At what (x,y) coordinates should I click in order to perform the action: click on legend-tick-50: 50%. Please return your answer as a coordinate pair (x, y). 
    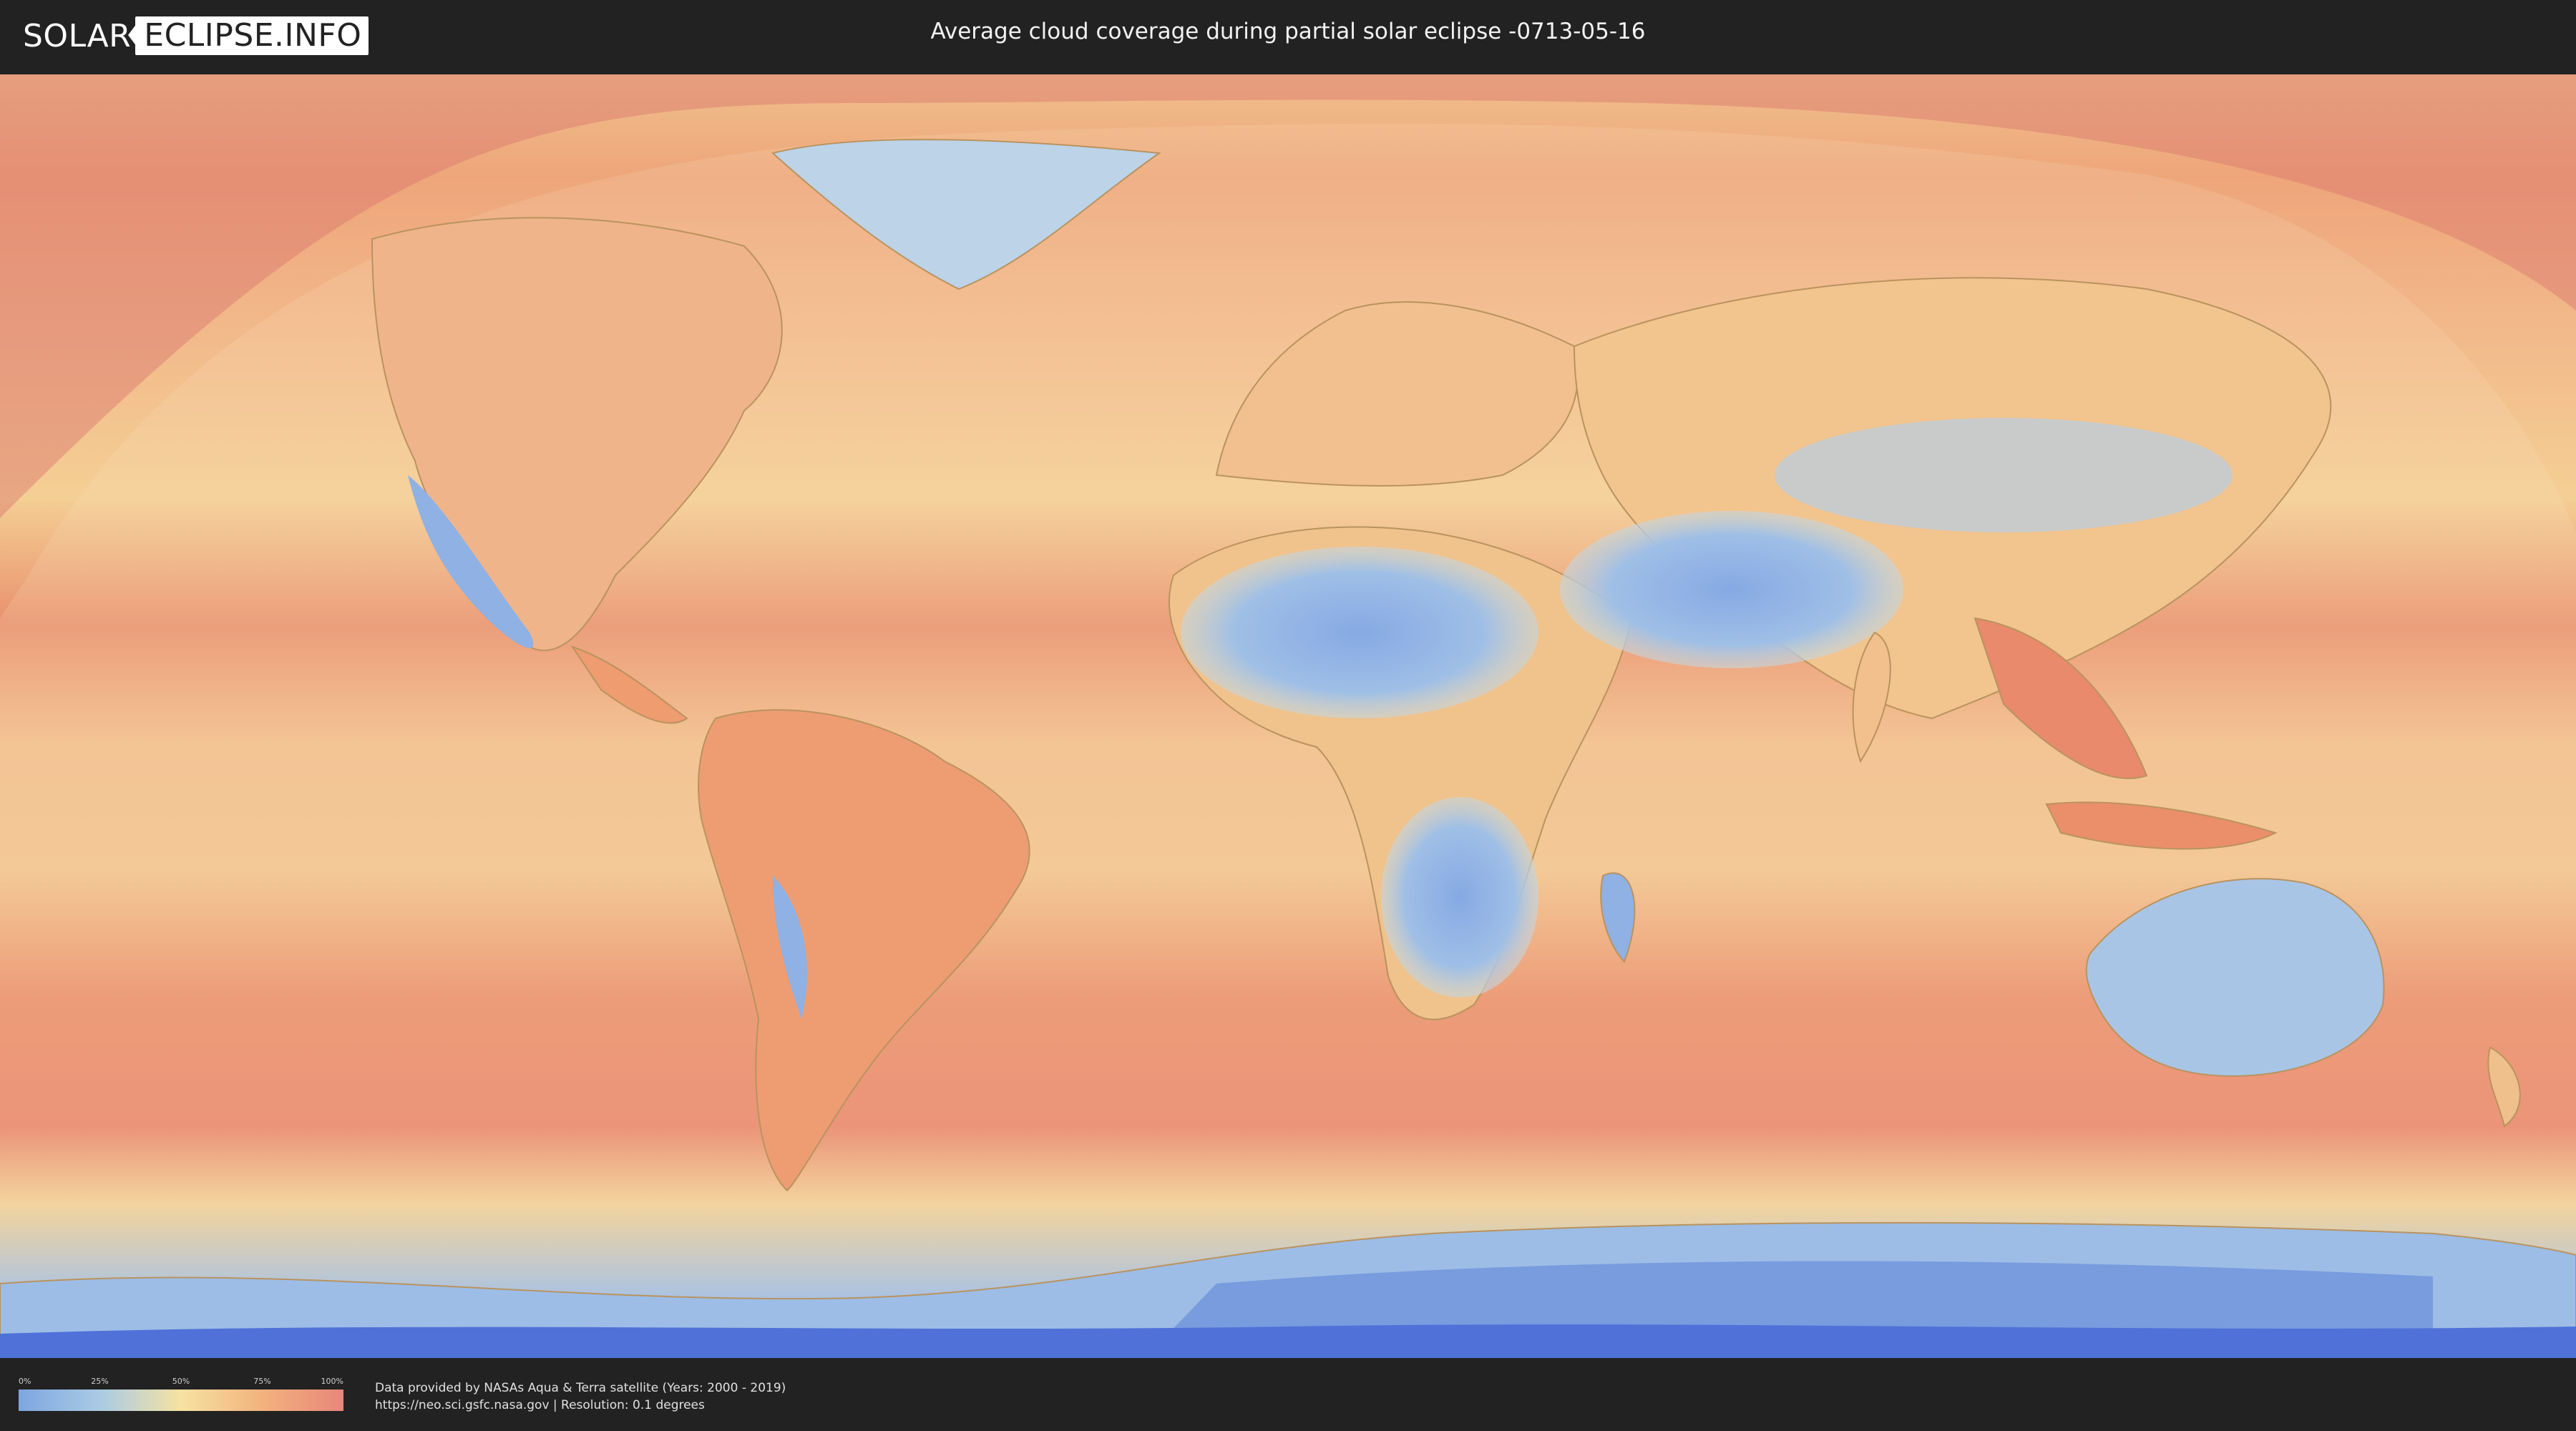
    Looking at the image, I should click on (181, 1382).